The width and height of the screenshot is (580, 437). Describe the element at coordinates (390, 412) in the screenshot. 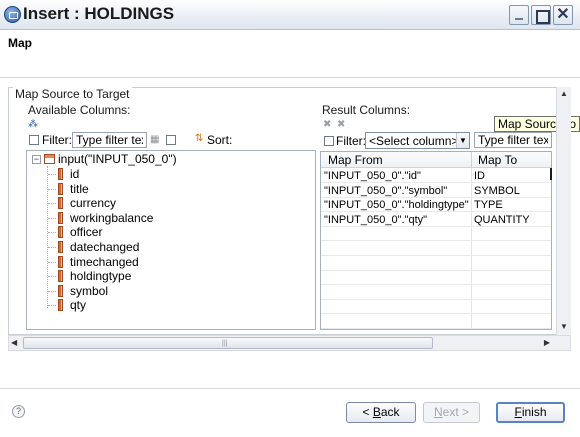

I see `back-rest: ack` at that location.